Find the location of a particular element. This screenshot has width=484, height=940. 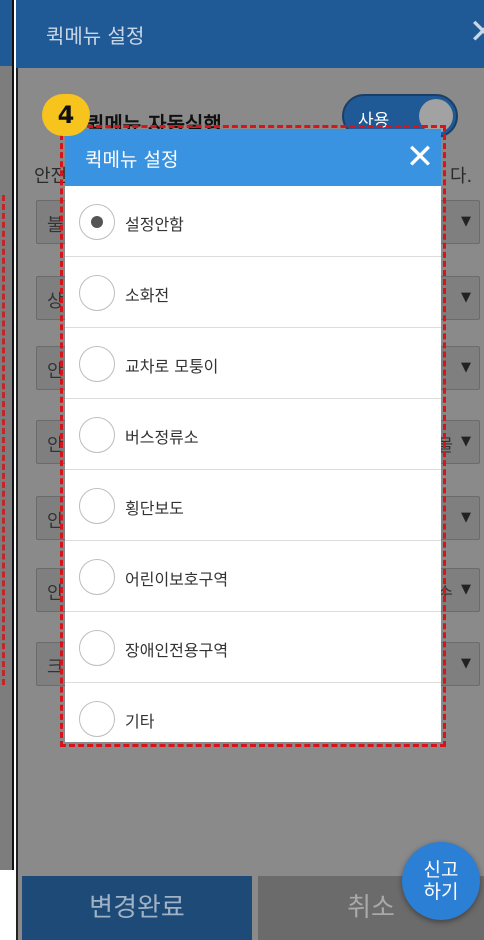

radio-selected-dot is located at coordinates (97, 222).